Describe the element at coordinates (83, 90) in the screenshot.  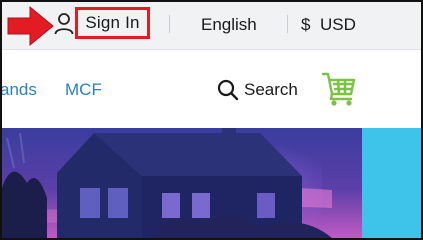
I see `nav-link-mcf: MCF` at that location.